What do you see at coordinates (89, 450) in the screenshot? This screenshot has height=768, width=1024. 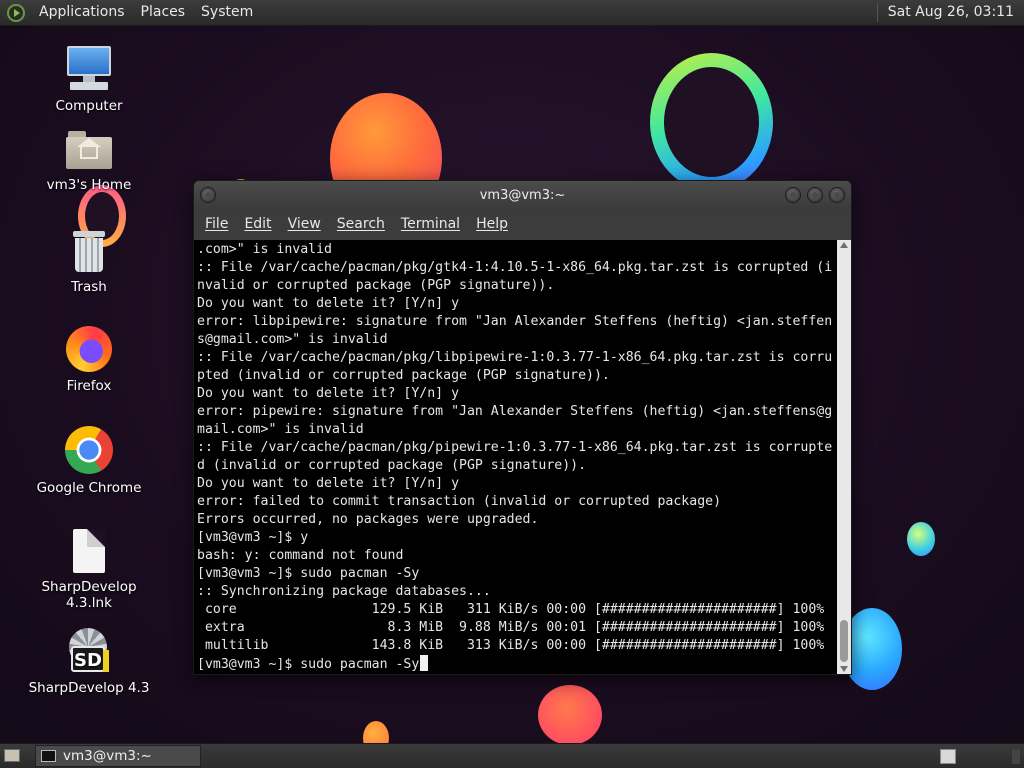 I see `chrome-icon` at bounding box center [89, 450].